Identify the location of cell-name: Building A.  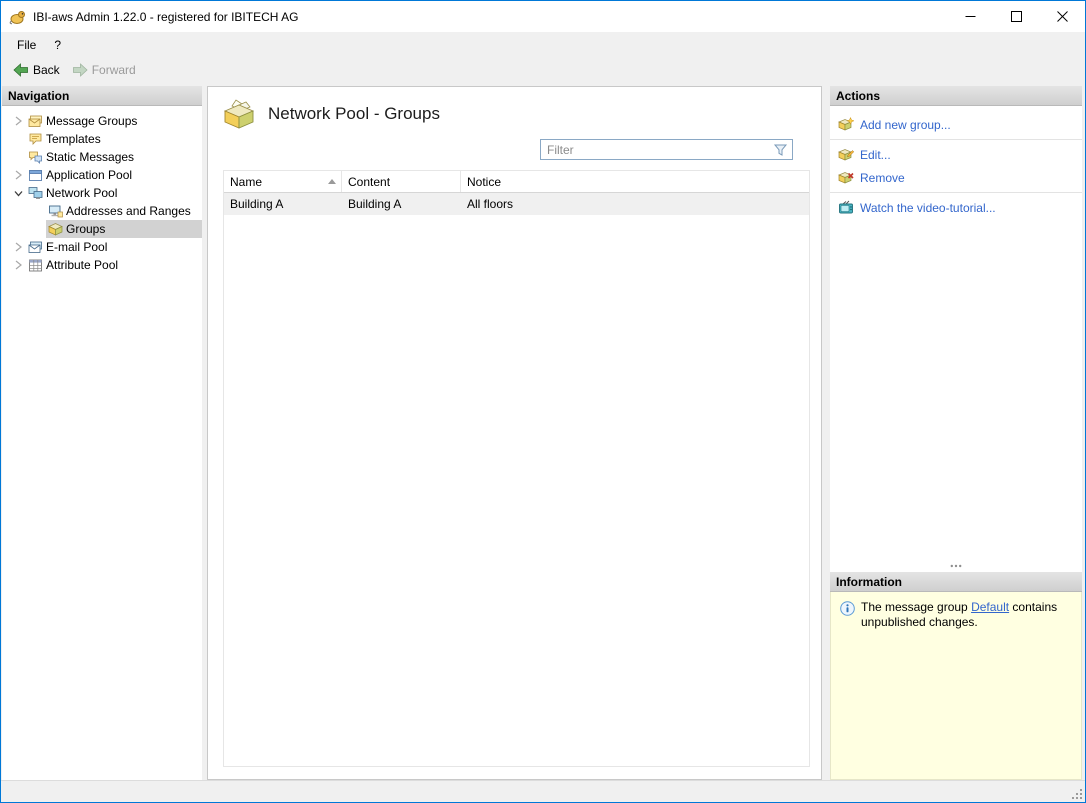
(257, 204).